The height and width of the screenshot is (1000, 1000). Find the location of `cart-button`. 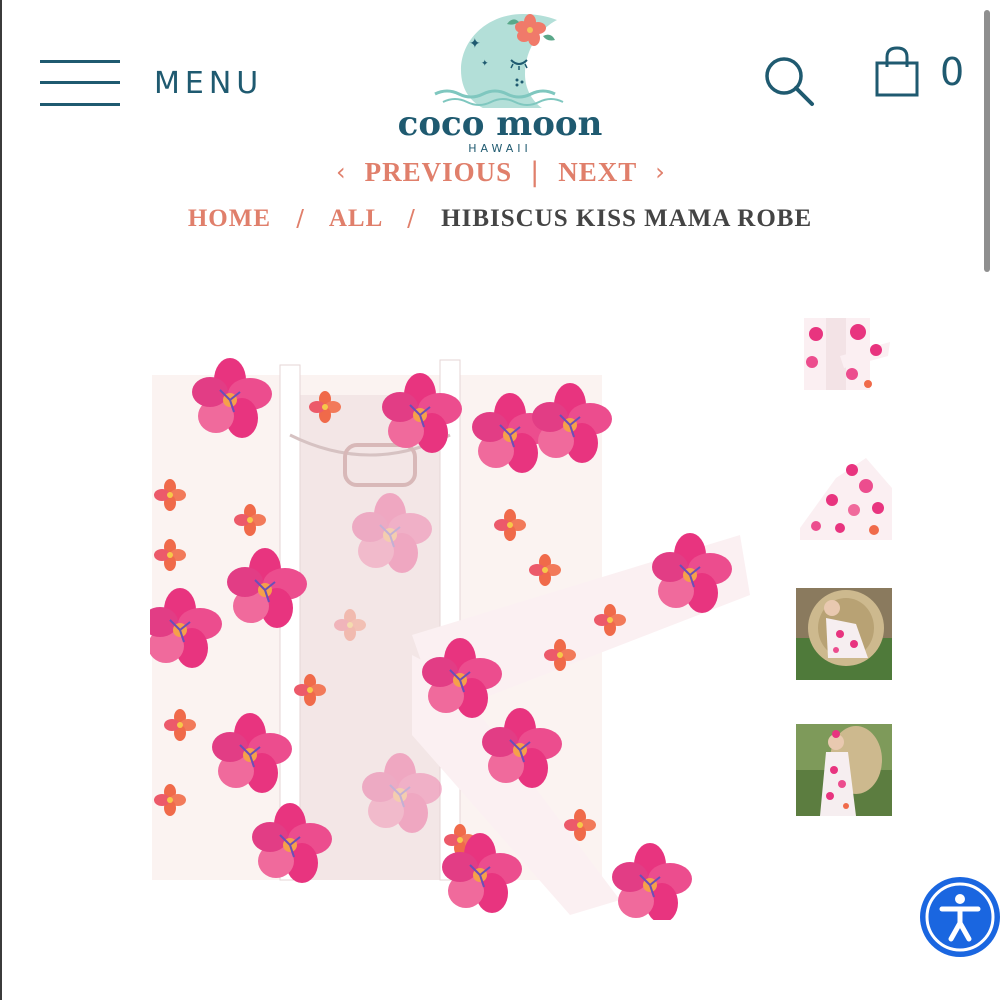

cart-button is located at coordinates (897, 72).